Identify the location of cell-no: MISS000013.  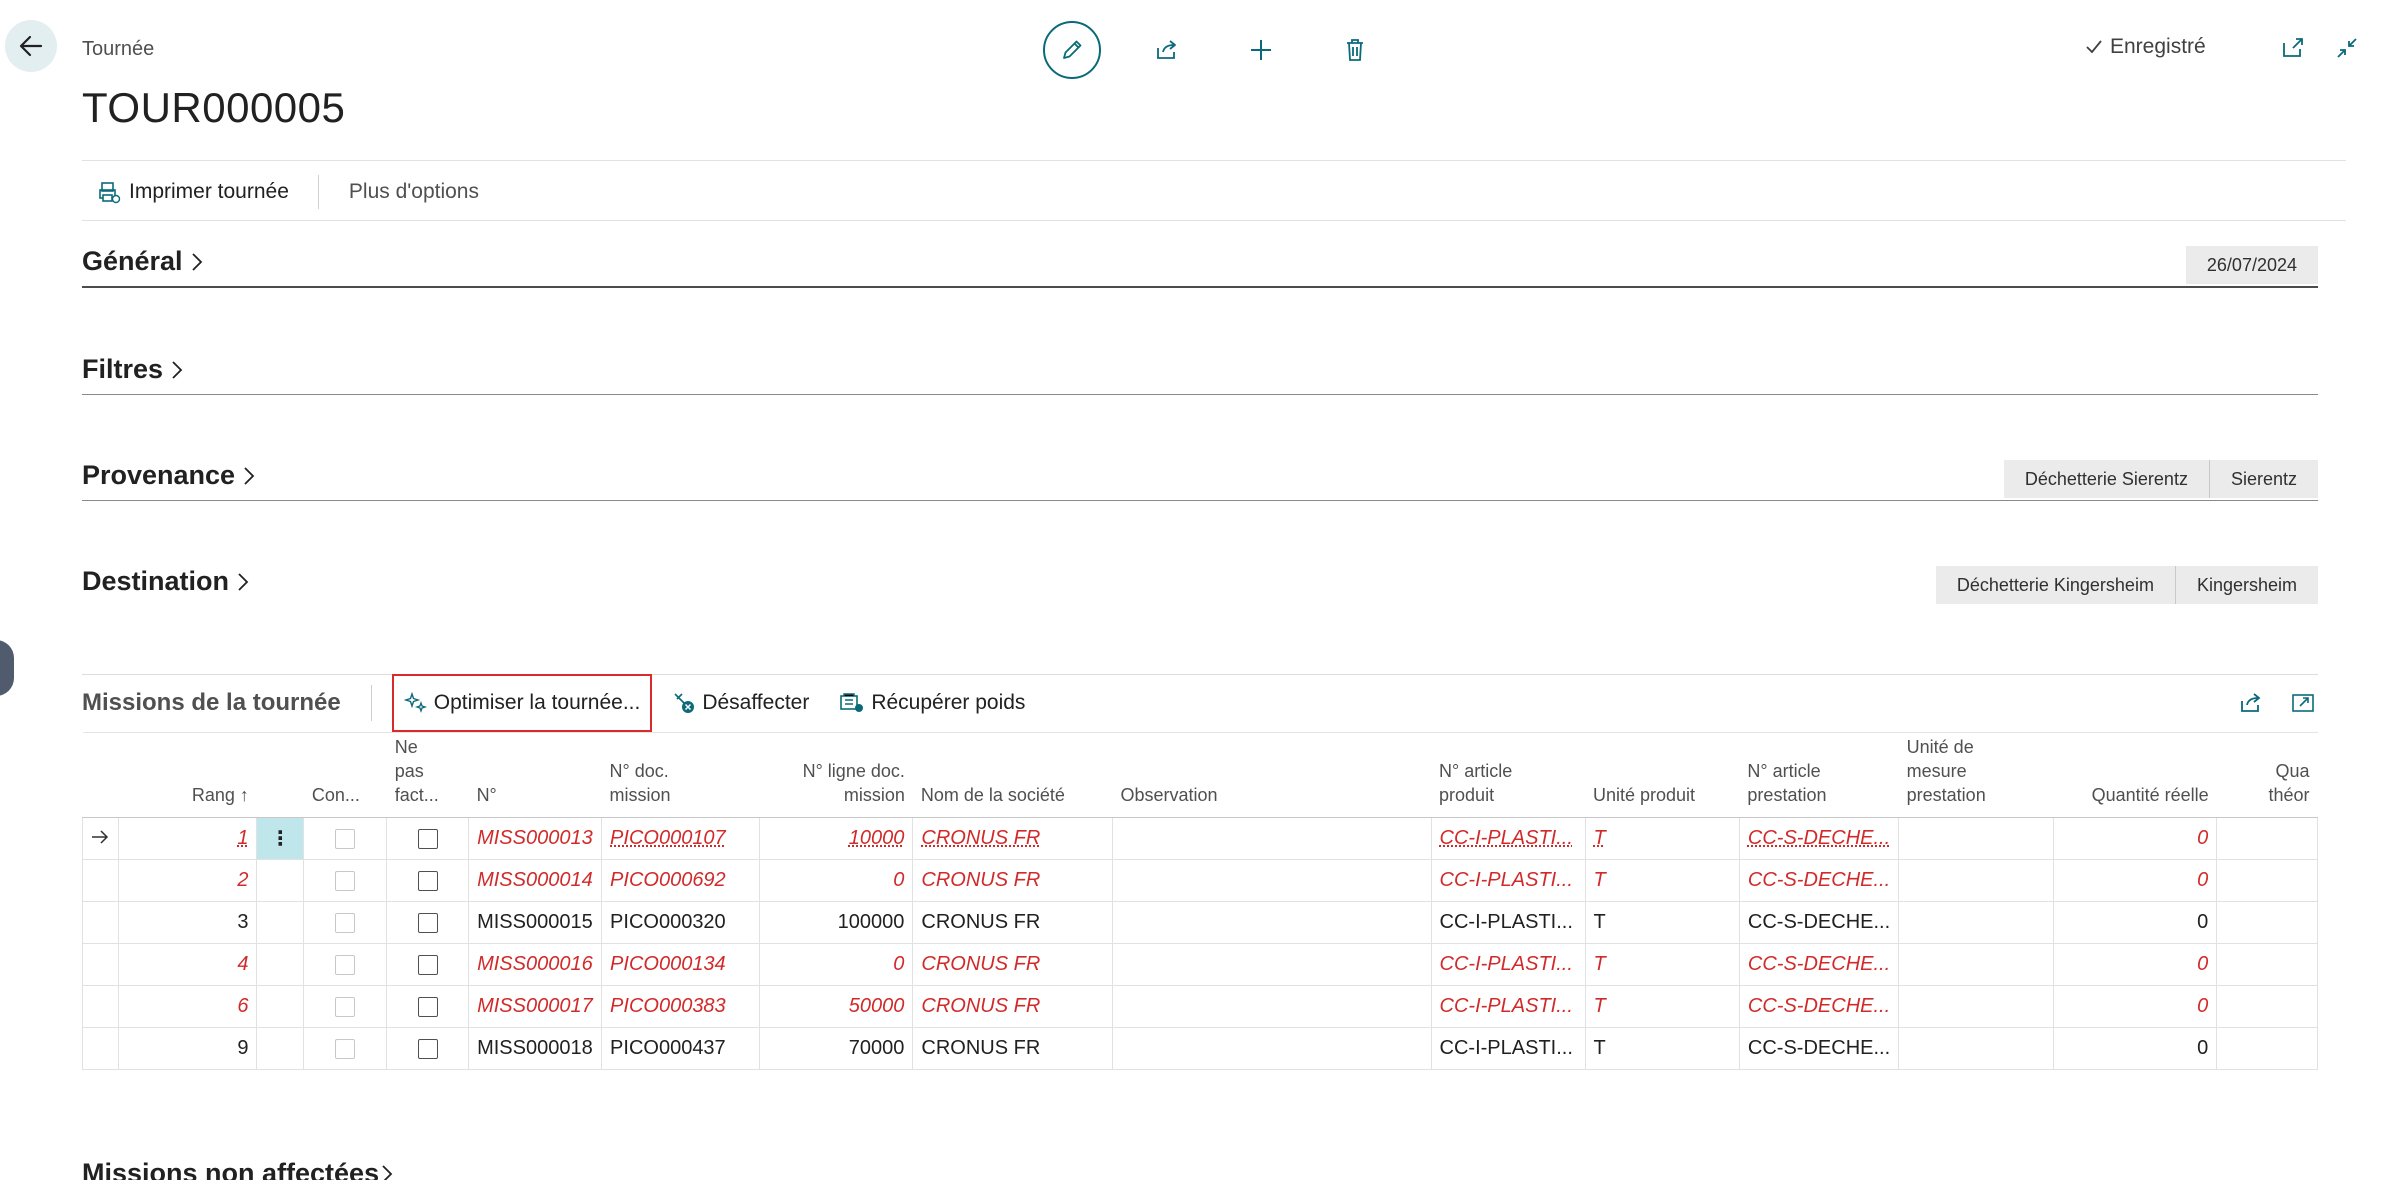
(535, 838).